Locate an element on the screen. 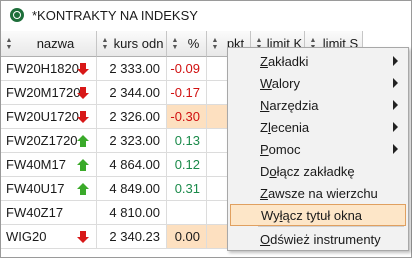 The image size is (412, 258). reference-price: 2 333.00 is located at coordinates (132, 69).